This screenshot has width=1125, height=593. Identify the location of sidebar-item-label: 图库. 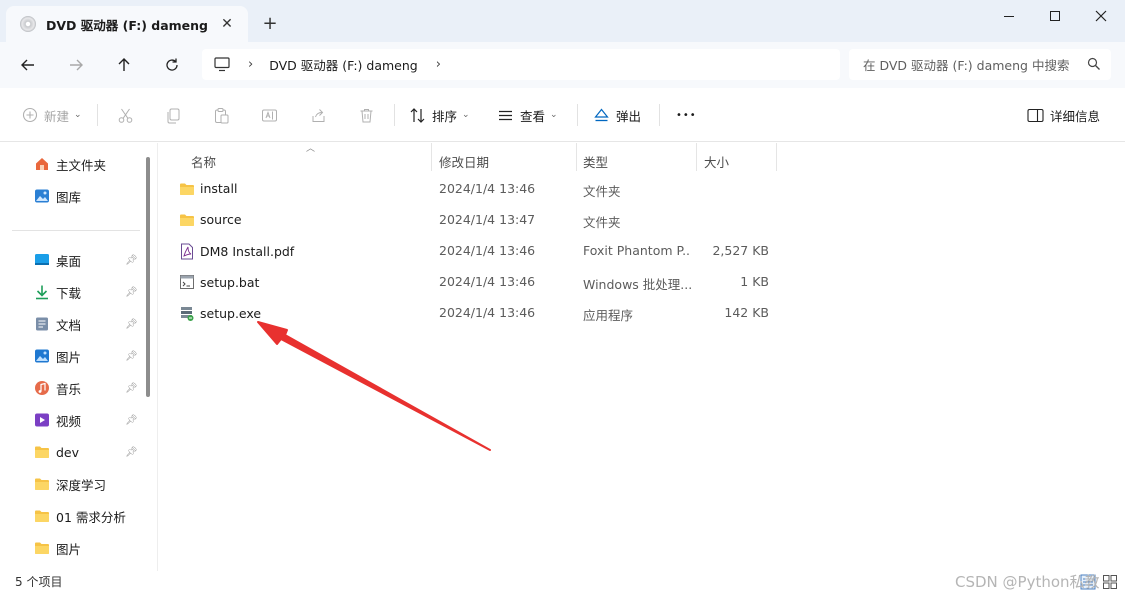
(69, 197).